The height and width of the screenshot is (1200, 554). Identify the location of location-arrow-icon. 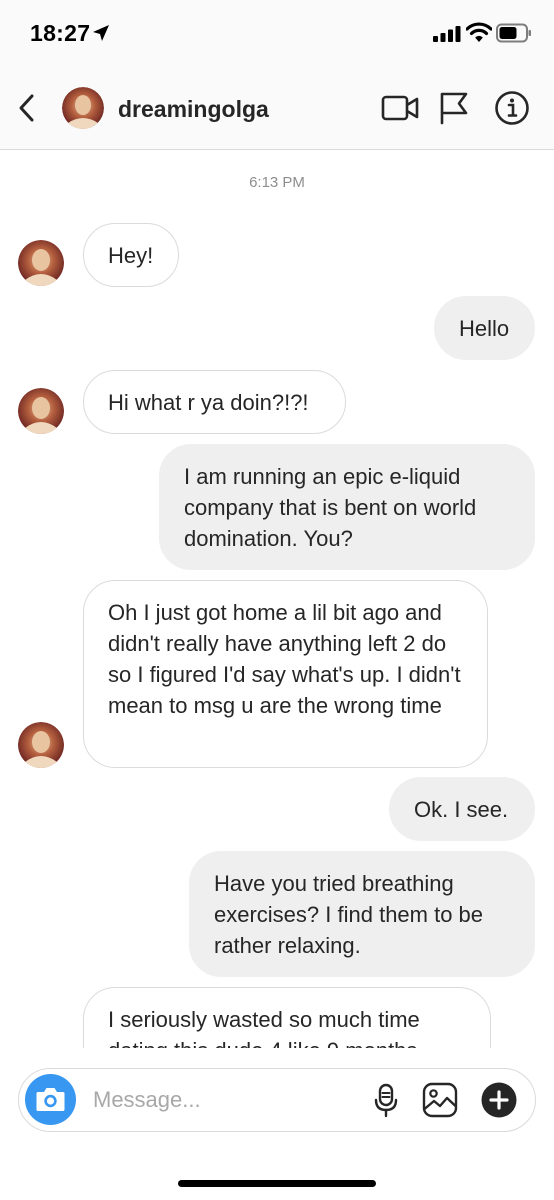
(101, 33).